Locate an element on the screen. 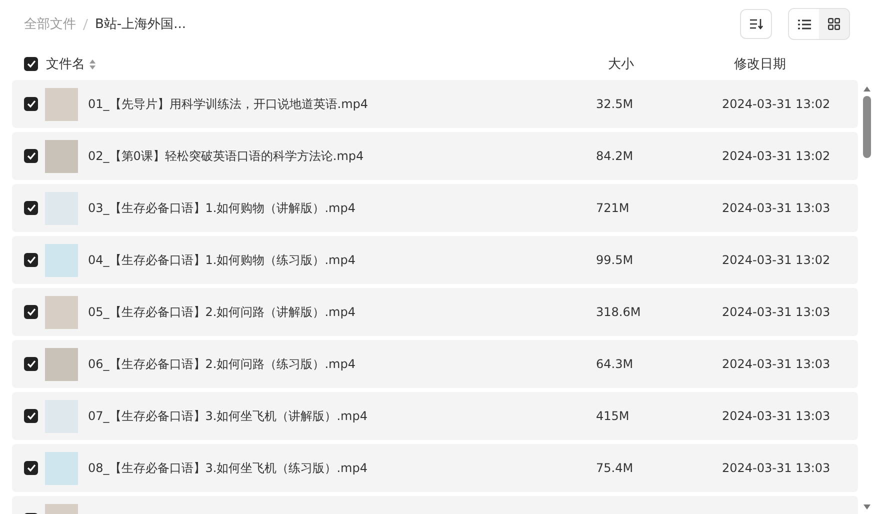  file-size: 64.3M is located at coordinates (615, 364).